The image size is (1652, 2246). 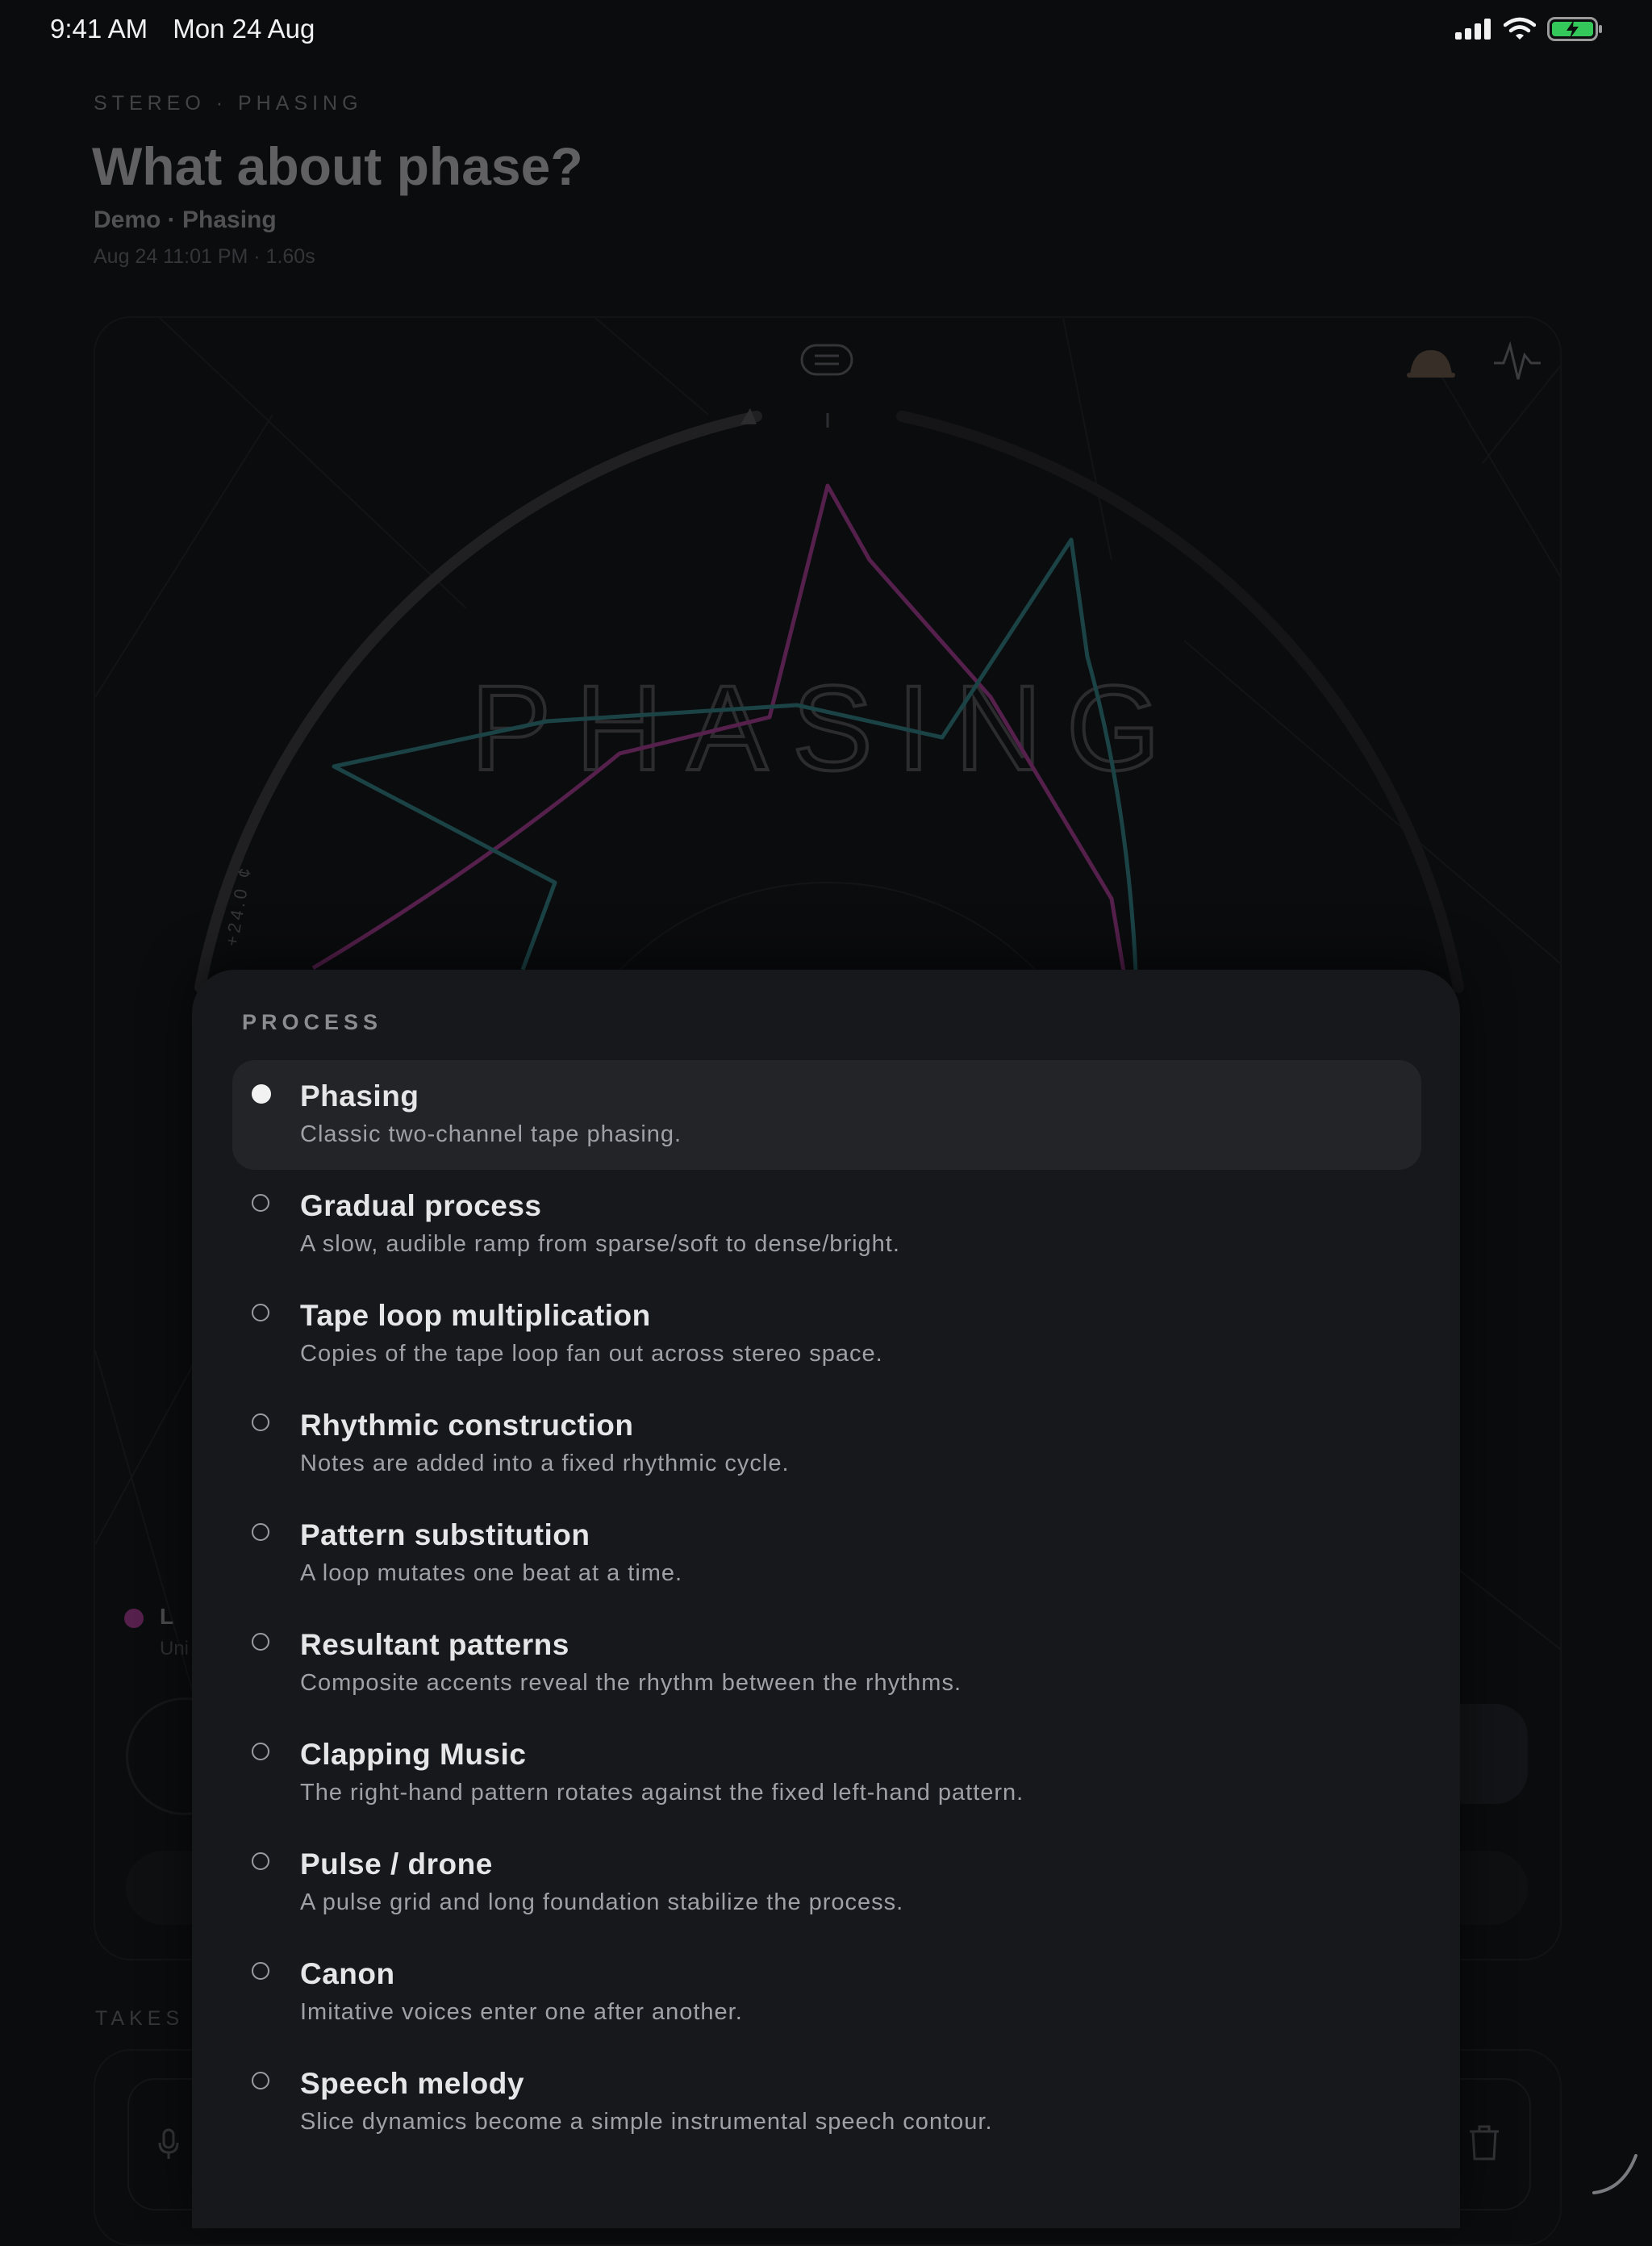 What do you see at coordinates (1484, 2142) in the screenshot?
I see `trash-icon` at bounding box center [1484, 2142].